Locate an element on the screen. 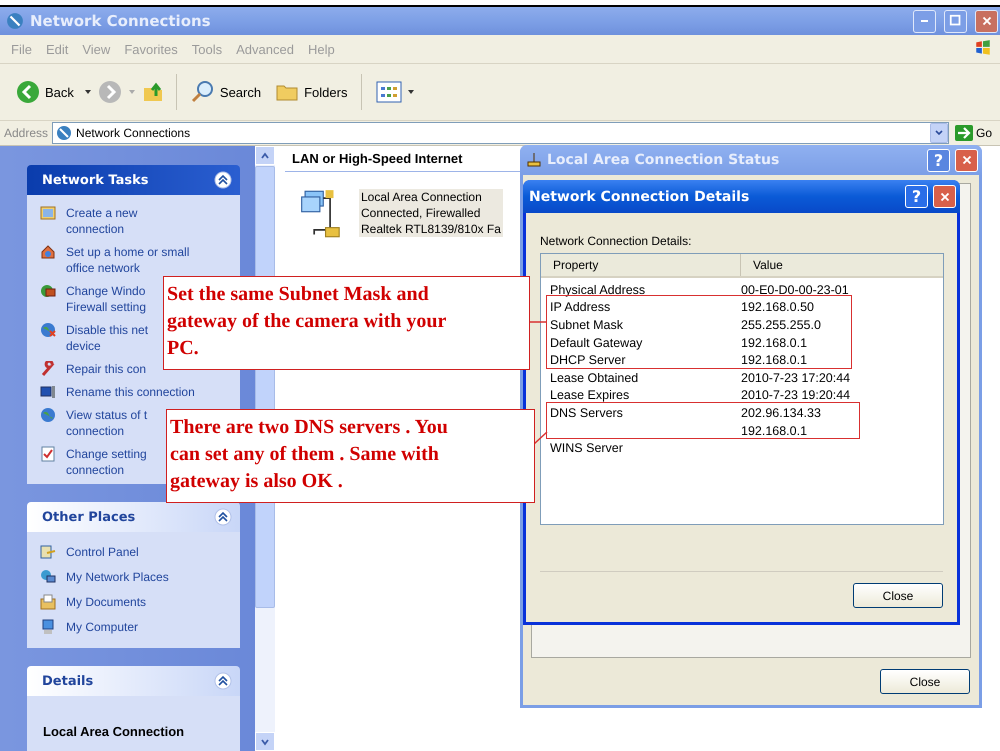 The image size is (1000, 751). place-link: My Documents is located at coordinates (106, 602).